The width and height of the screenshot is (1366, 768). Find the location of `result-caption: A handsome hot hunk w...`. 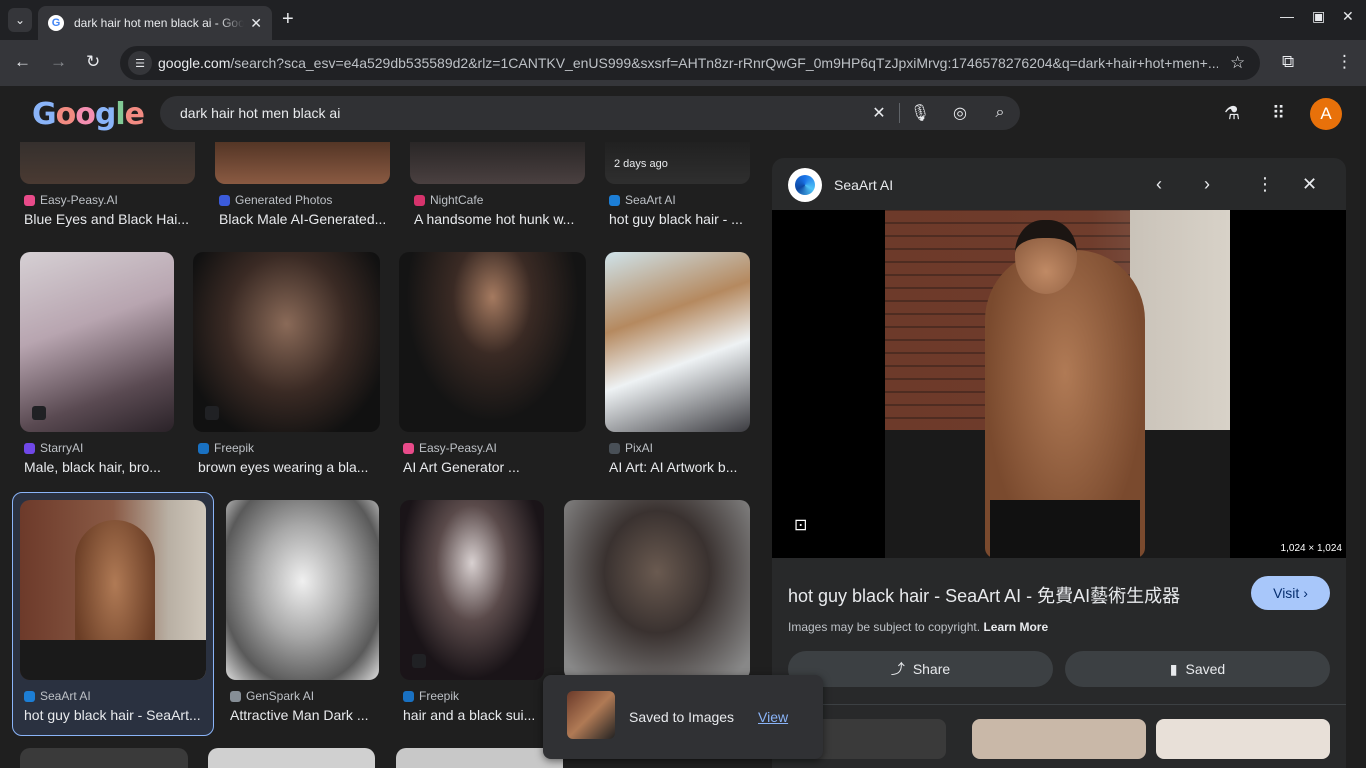

result-caption: A handsome hot hunk w... is located at coordinates (499, 219).